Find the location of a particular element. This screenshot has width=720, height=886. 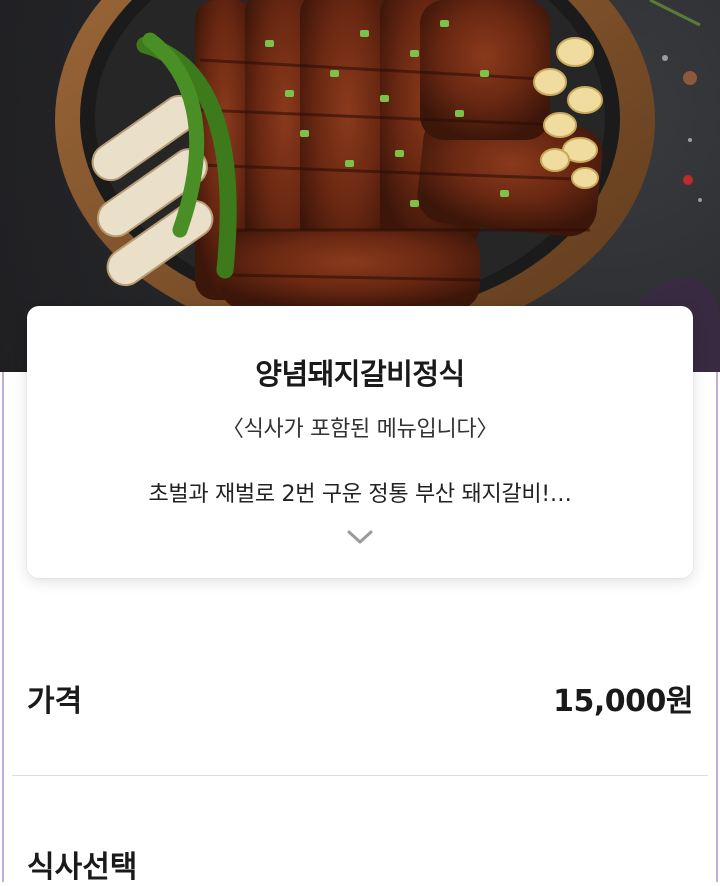

expand-description-button is located at coordinates (360, 537).